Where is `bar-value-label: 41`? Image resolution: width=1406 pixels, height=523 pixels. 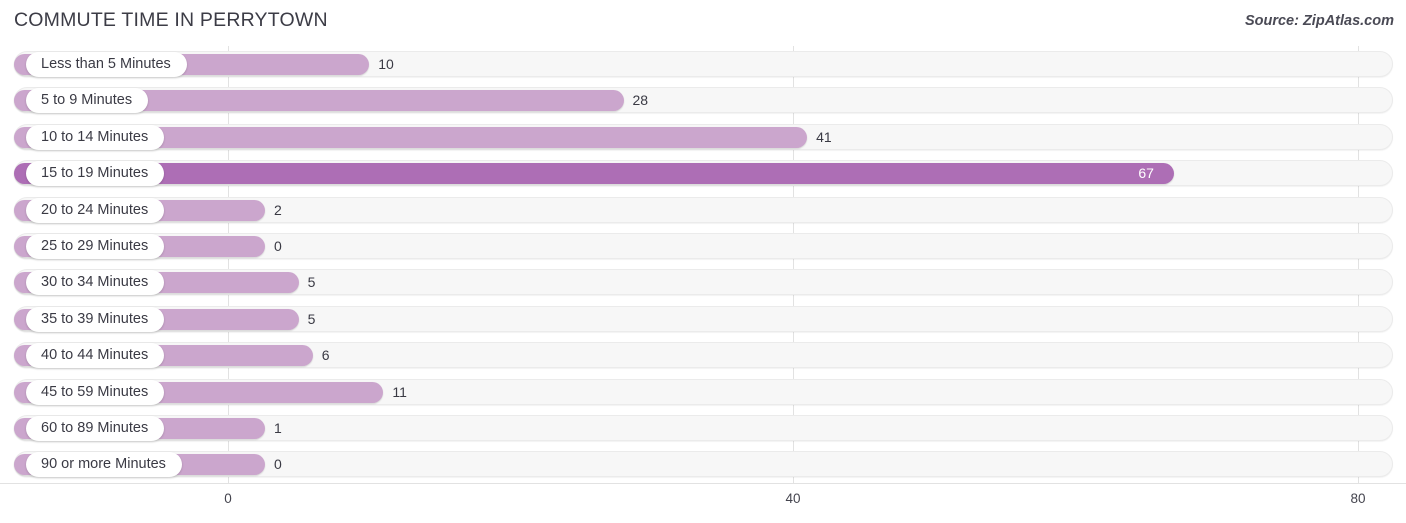 bar-value-label: 41 is located at coordinates (824, 136).